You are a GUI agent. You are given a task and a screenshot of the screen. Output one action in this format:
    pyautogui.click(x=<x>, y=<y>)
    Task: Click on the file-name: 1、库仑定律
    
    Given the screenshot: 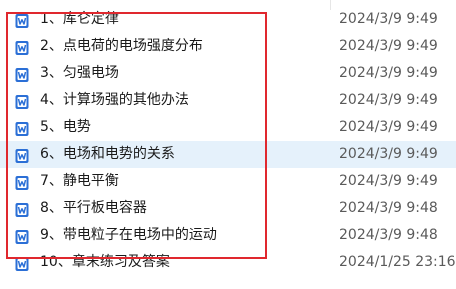 What is the action you would take?
    pyautogui.click(x=79, y=19)
    